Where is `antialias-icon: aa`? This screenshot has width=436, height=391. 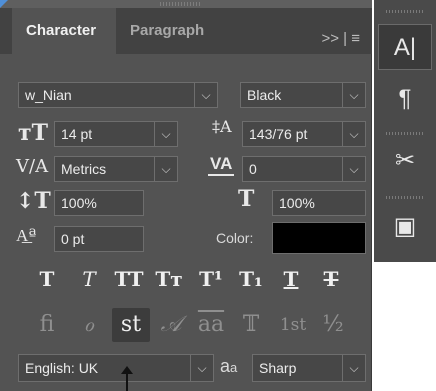
antialias-icon: aa is located at coordinates (228, 366).